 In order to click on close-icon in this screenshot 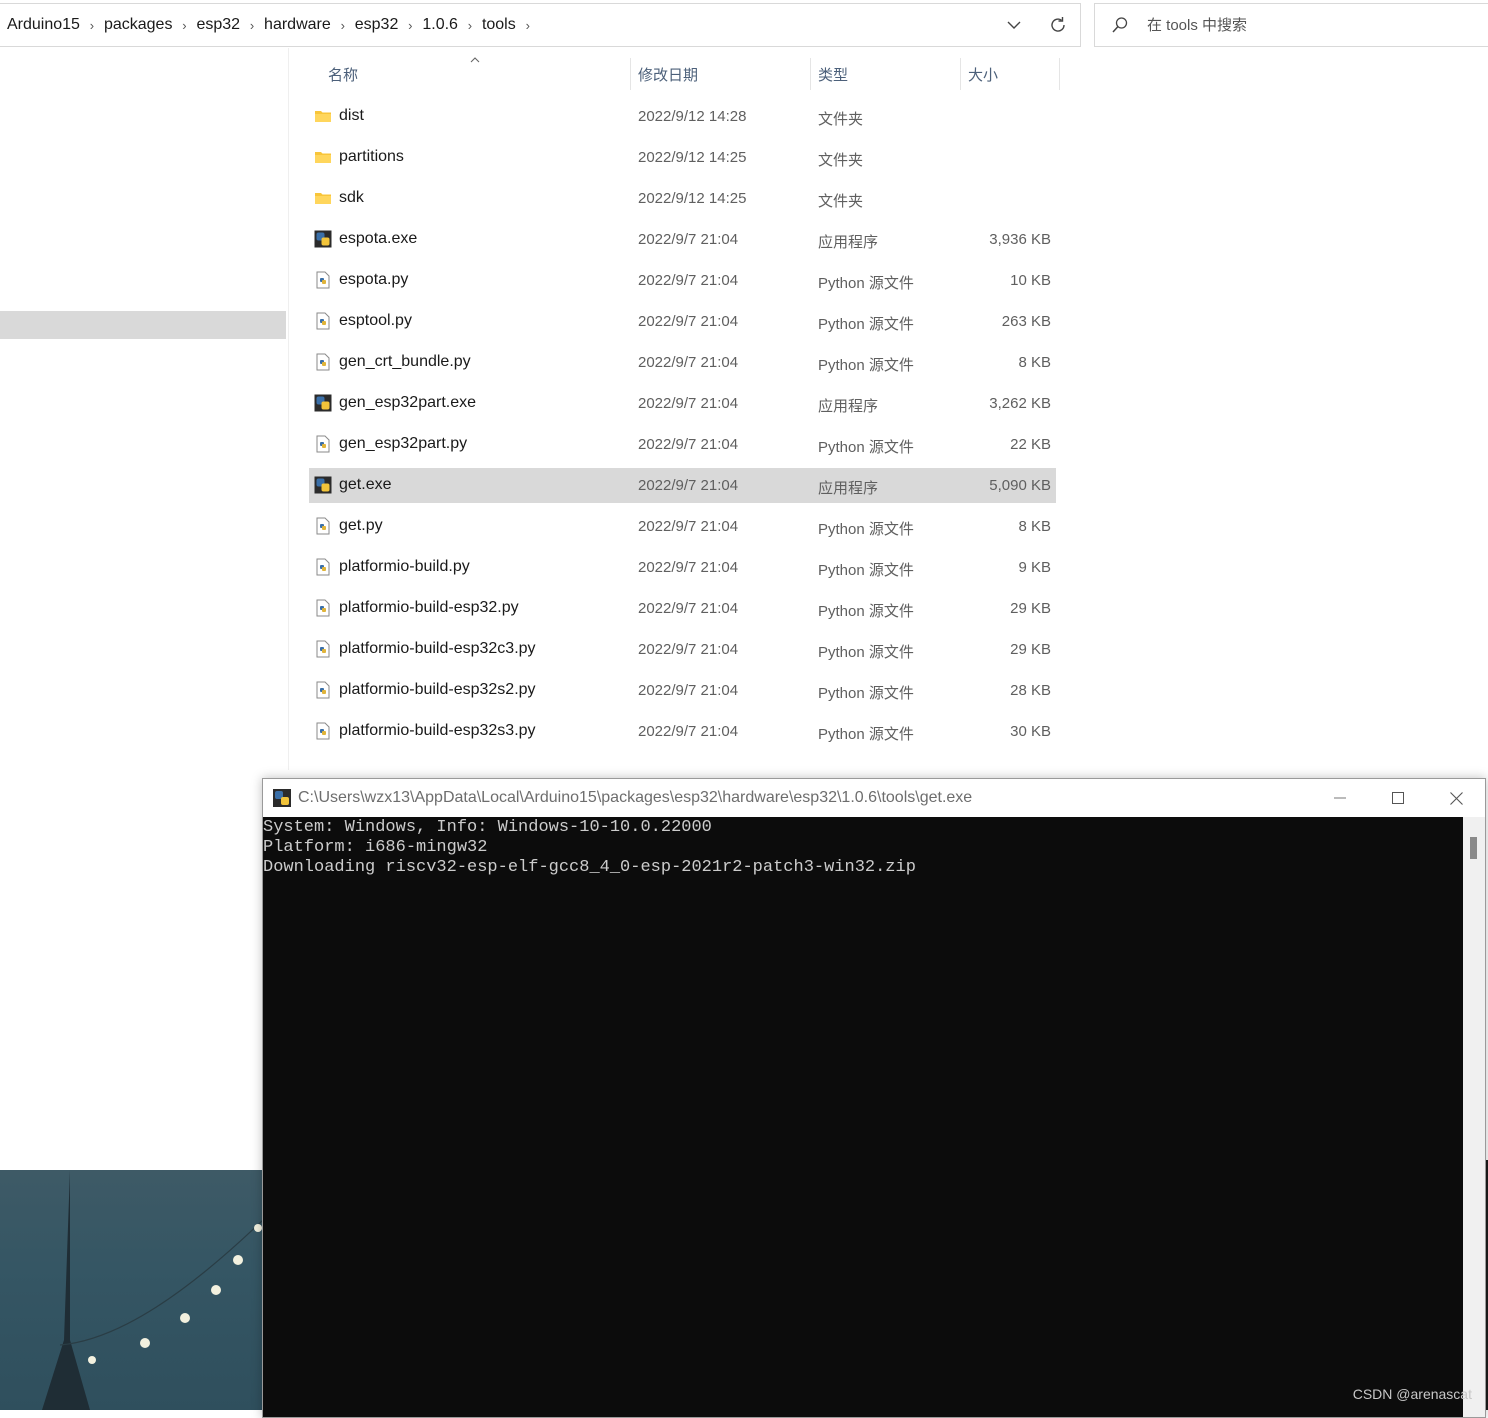, I will do `click(1456, 798)`.